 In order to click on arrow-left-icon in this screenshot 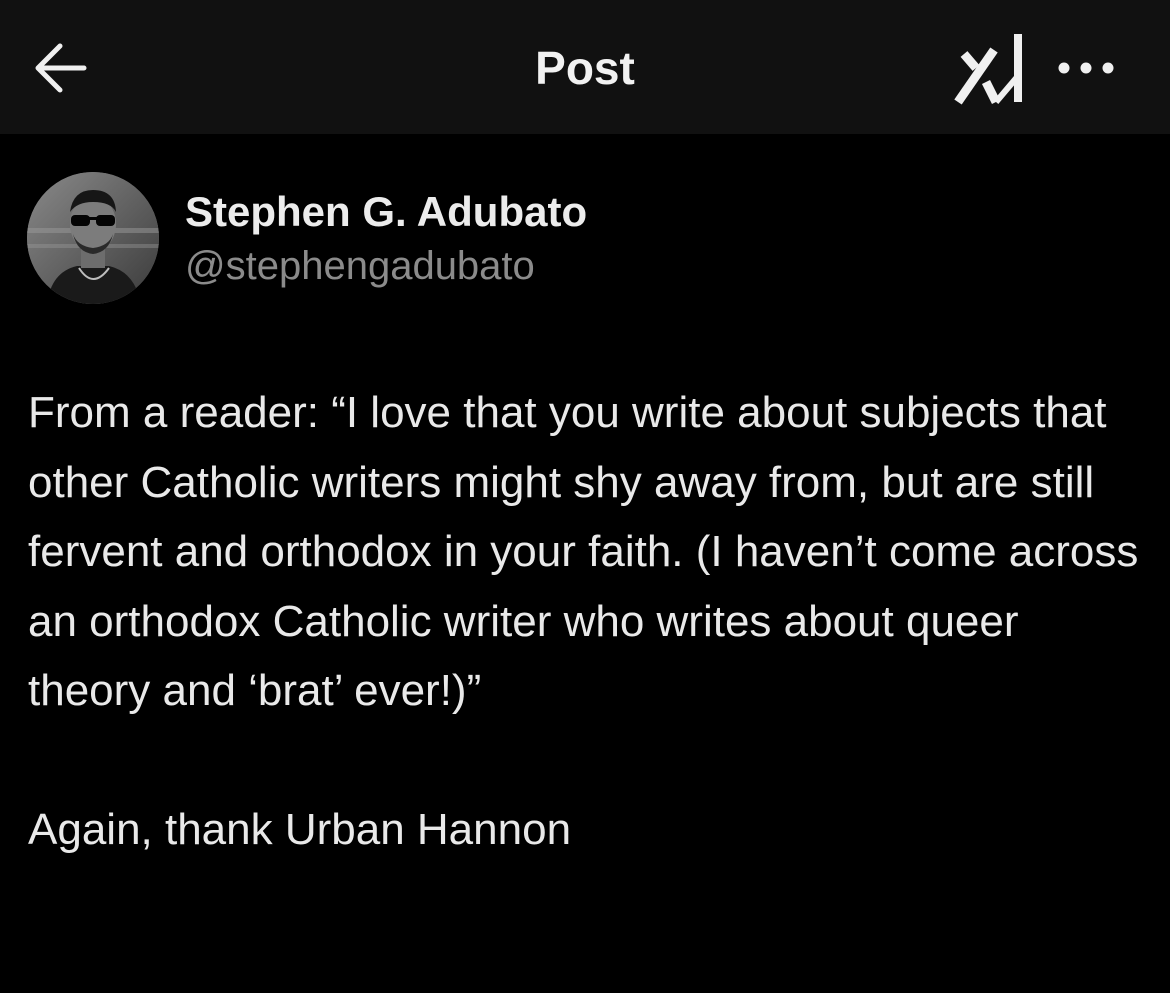, I will do `click(61, 68)`.